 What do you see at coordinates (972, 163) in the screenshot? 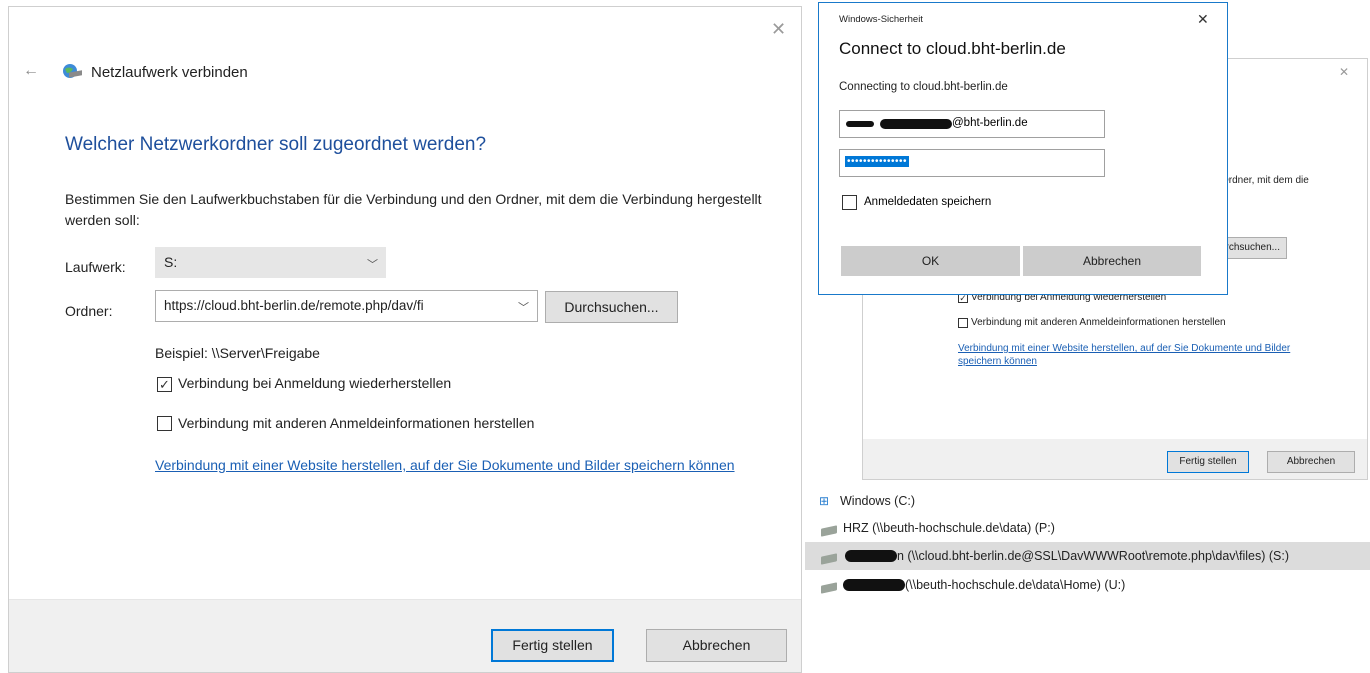
I see `password-field: •••••••••••••••` at bounding box center [972, 163].